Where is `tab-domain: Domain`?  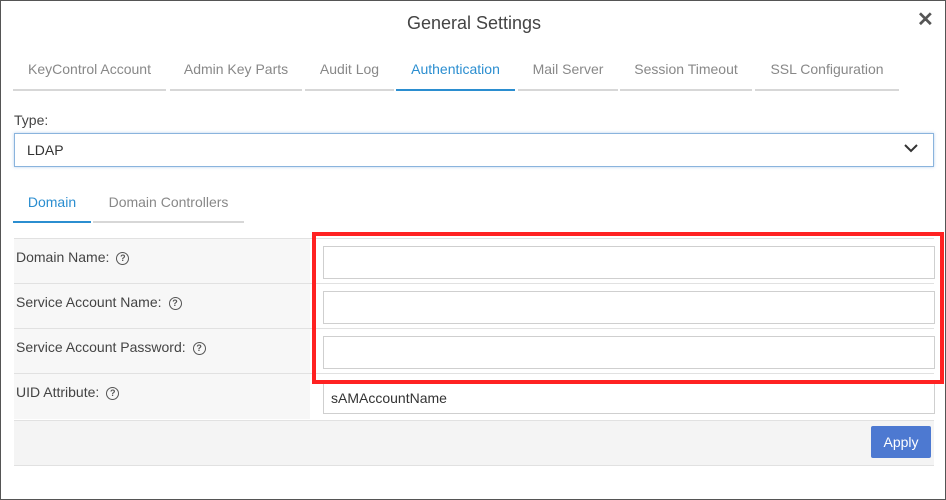 tab-domain: Domain is located at coordinates (52, 204).